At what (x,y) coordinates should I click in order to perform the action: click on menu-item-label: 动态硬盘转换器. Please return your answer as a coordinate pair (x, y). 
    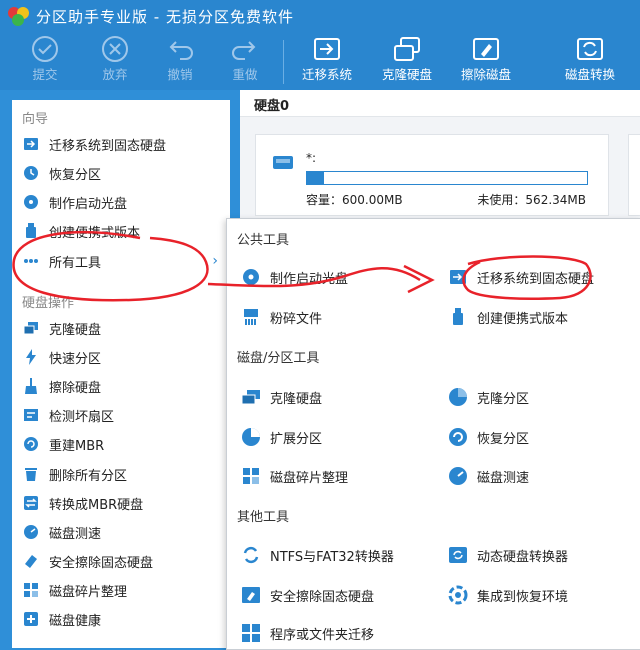
    Looking at the image, I should click on (523, 557).